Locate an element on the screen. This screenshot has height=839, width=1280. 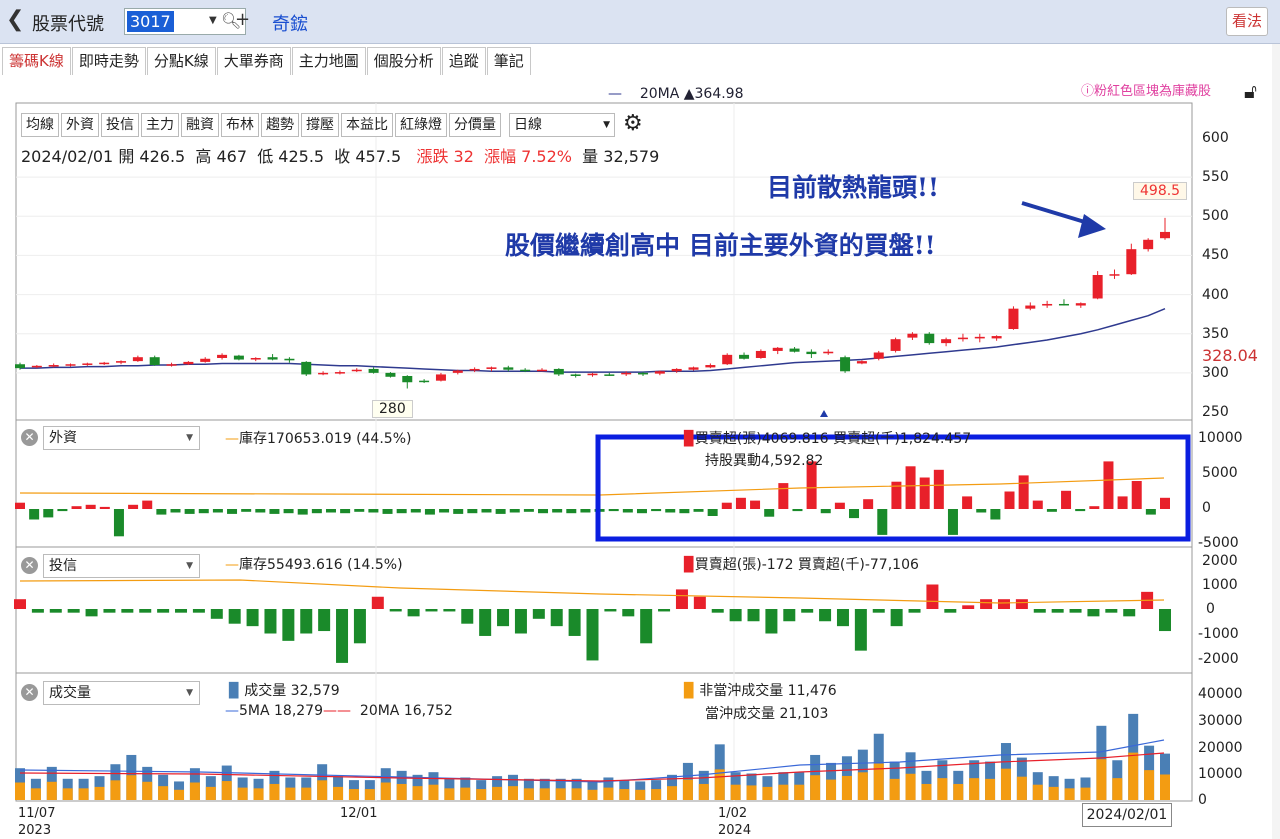
volume-ma-legend: —5MA 18,279—— 20MA 16,752 is located at coordinates (339, 711).